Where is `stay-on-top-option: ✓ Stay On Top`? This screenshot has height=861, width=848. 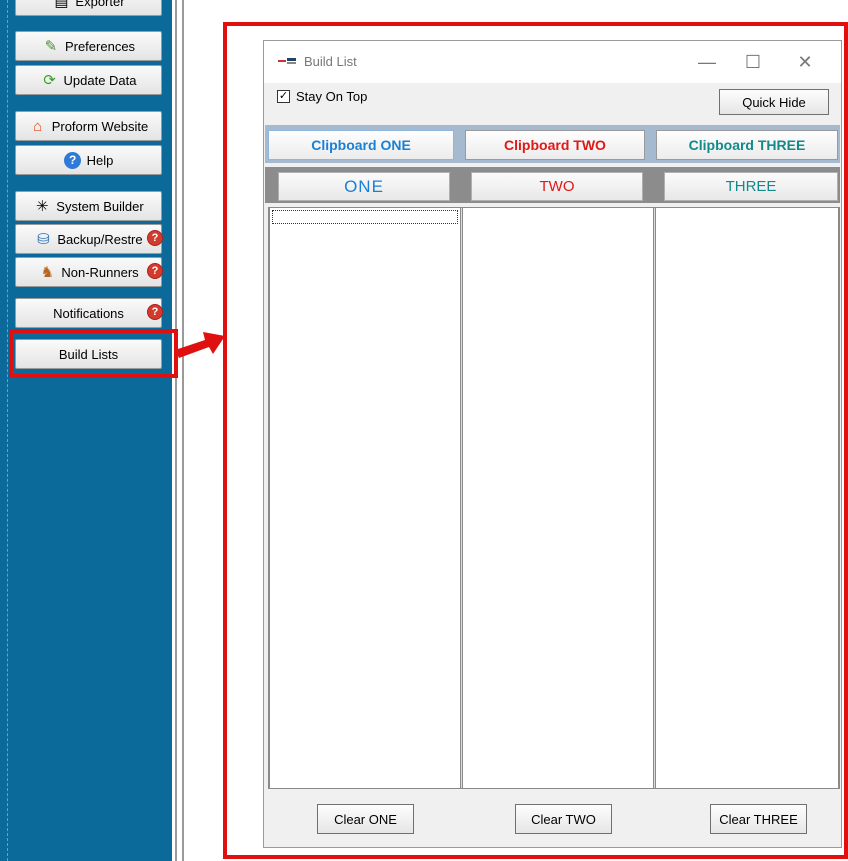
stay-on-top-option: ✓ Stay On Top is located at coordinates (322, 96).